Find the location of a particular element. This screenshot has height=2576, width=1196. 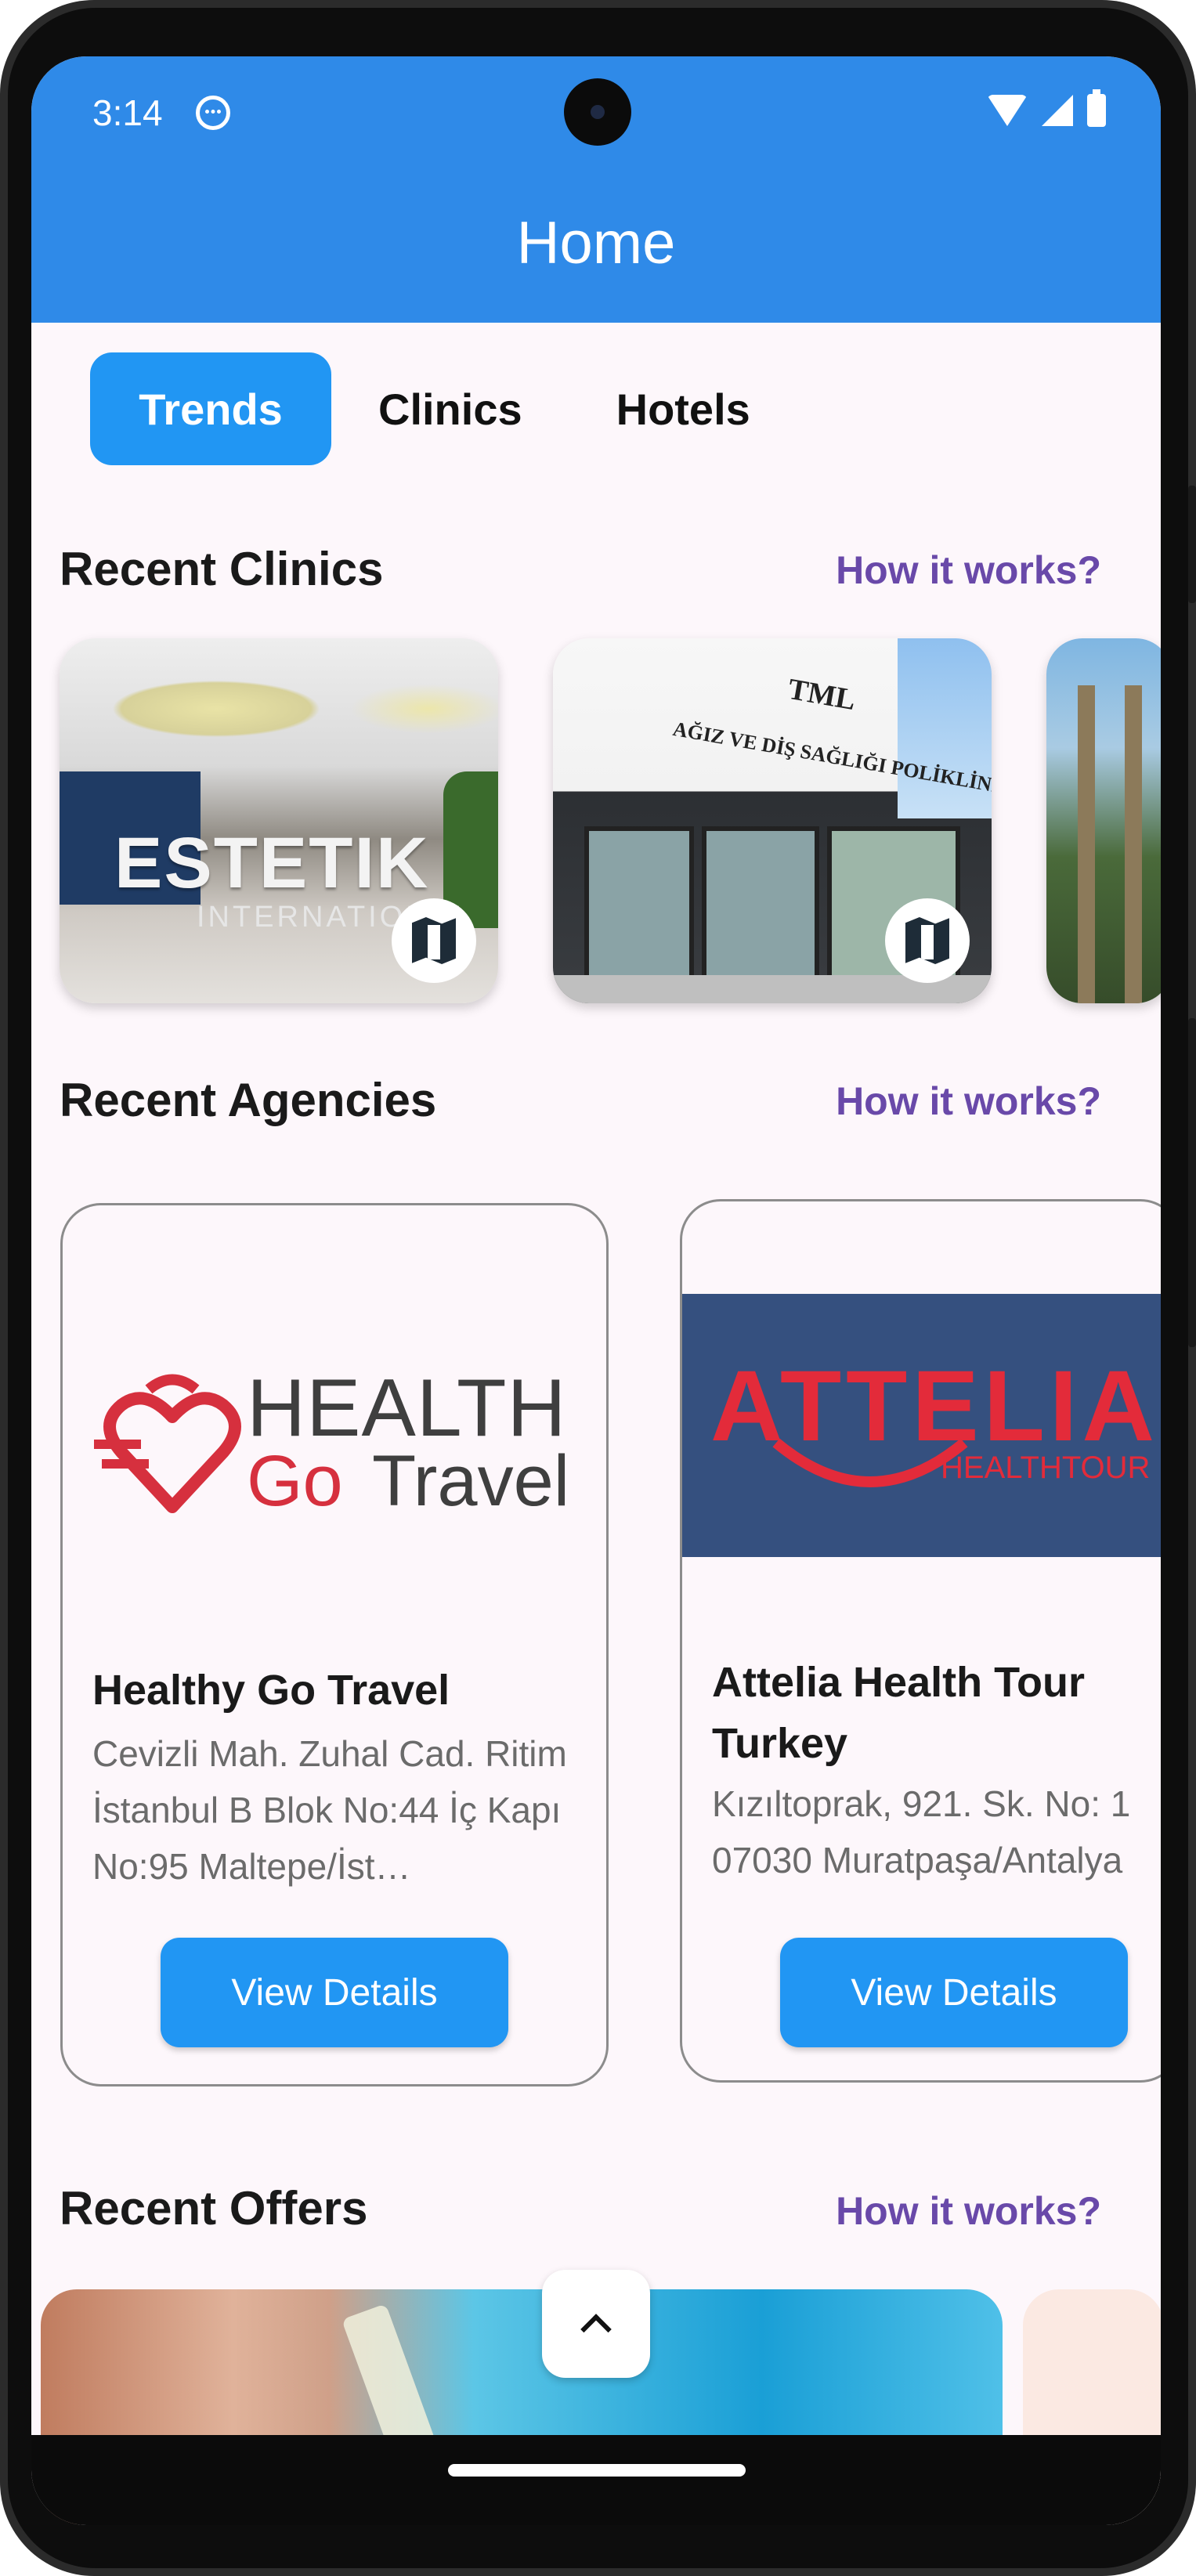

tab-clinics: Clinics is located at coordinates (450, 408).